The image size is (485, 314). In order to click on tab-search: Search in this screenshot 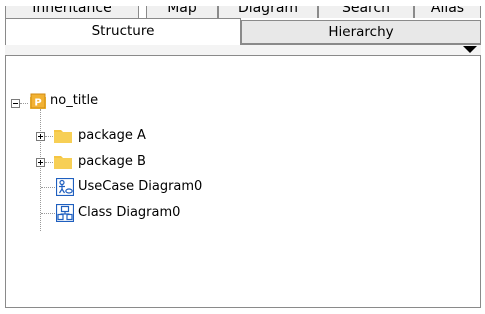, I will do `click(366, 12)`.